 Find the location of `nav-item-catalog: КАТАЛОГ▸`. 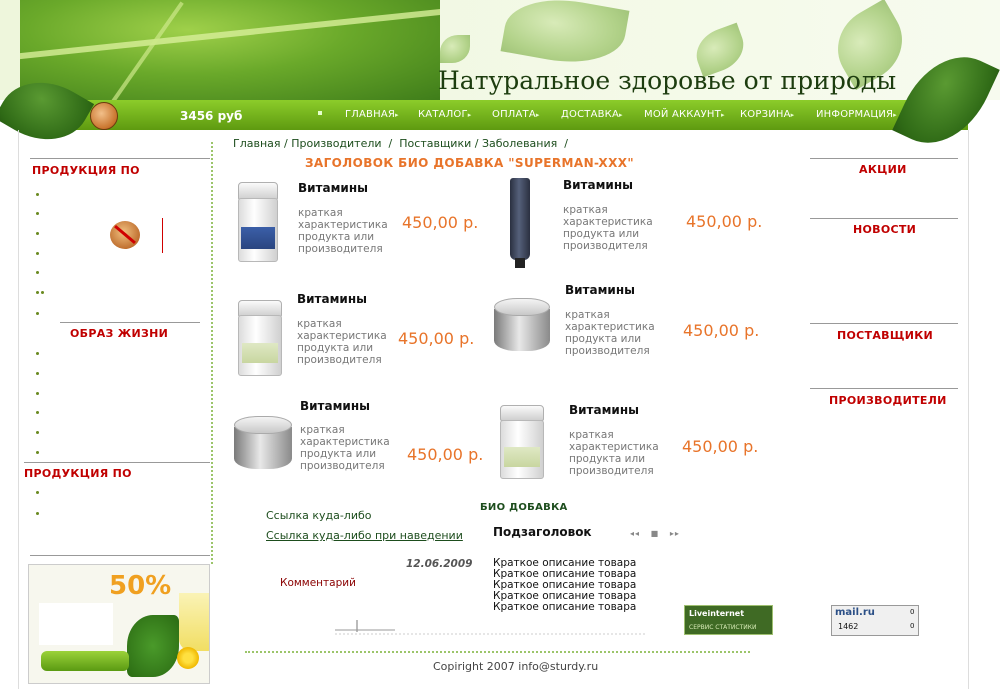

nav-item-catalog: КАТАЛОГ▸ is located at coordinates (445, 114).